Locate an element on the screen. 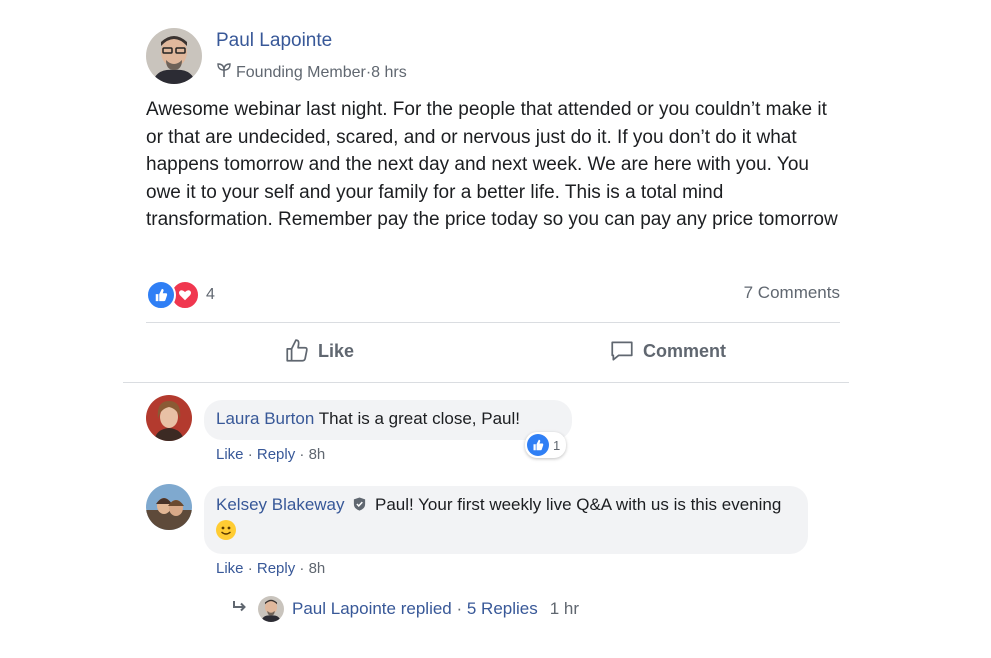  reaction-summary: 4 is located at coordinates (180, 295).